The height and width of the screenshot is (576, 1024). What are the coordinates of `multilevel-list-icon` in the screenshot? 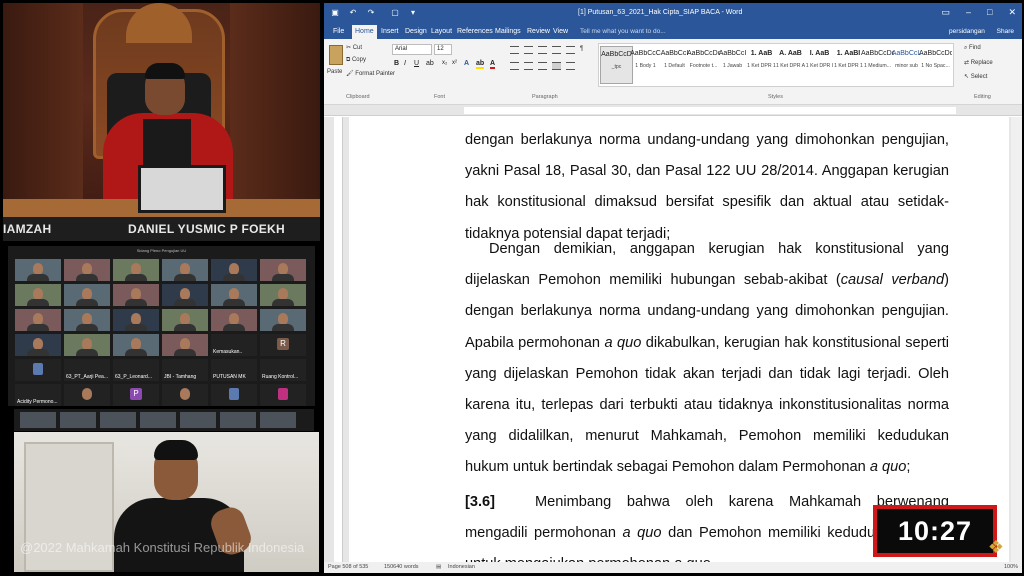 It's located at (542, 50).